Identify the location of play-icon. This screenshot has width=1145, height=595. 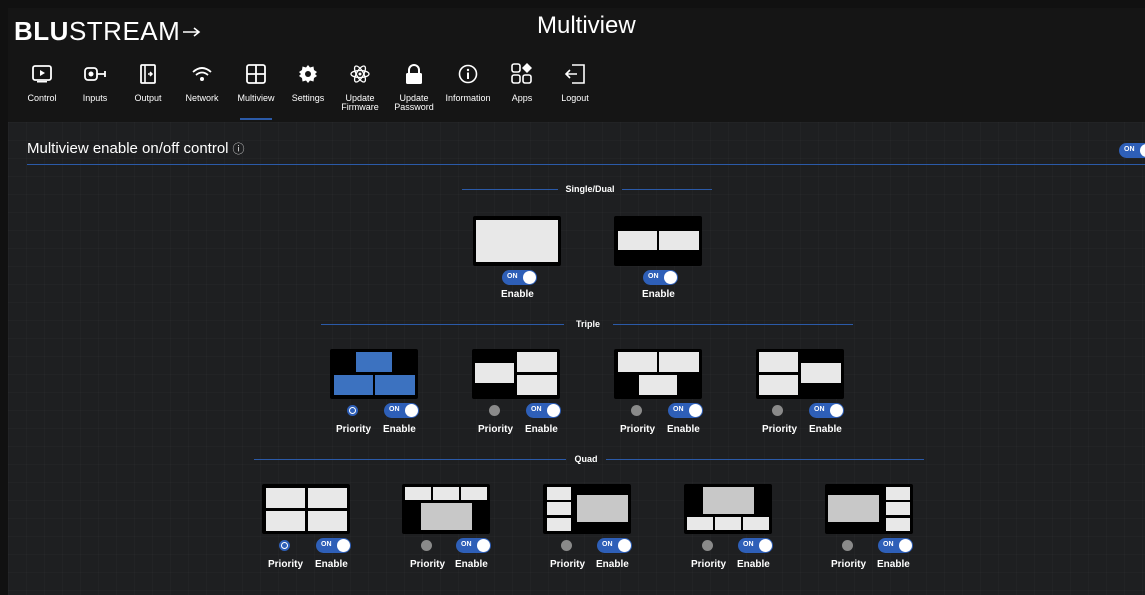
(42, 74).